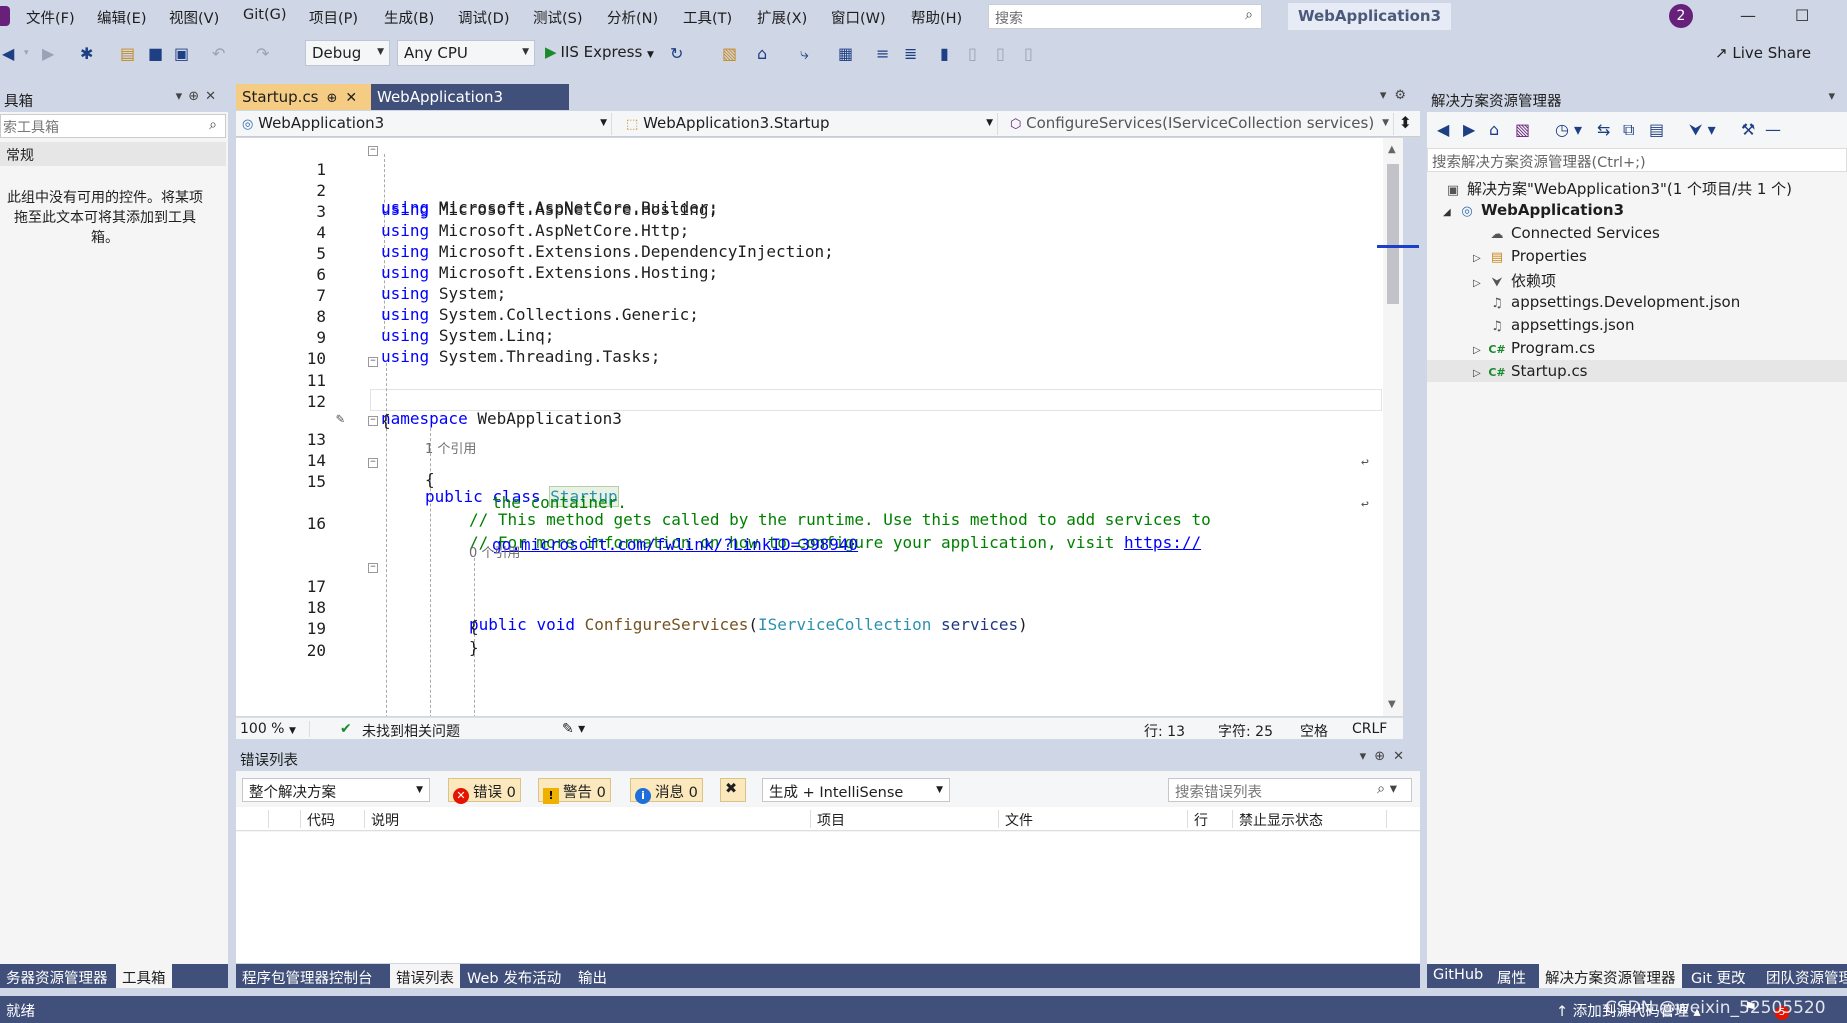  I want to click on tab-git-changes: Git 更改, so click(1718, 976).